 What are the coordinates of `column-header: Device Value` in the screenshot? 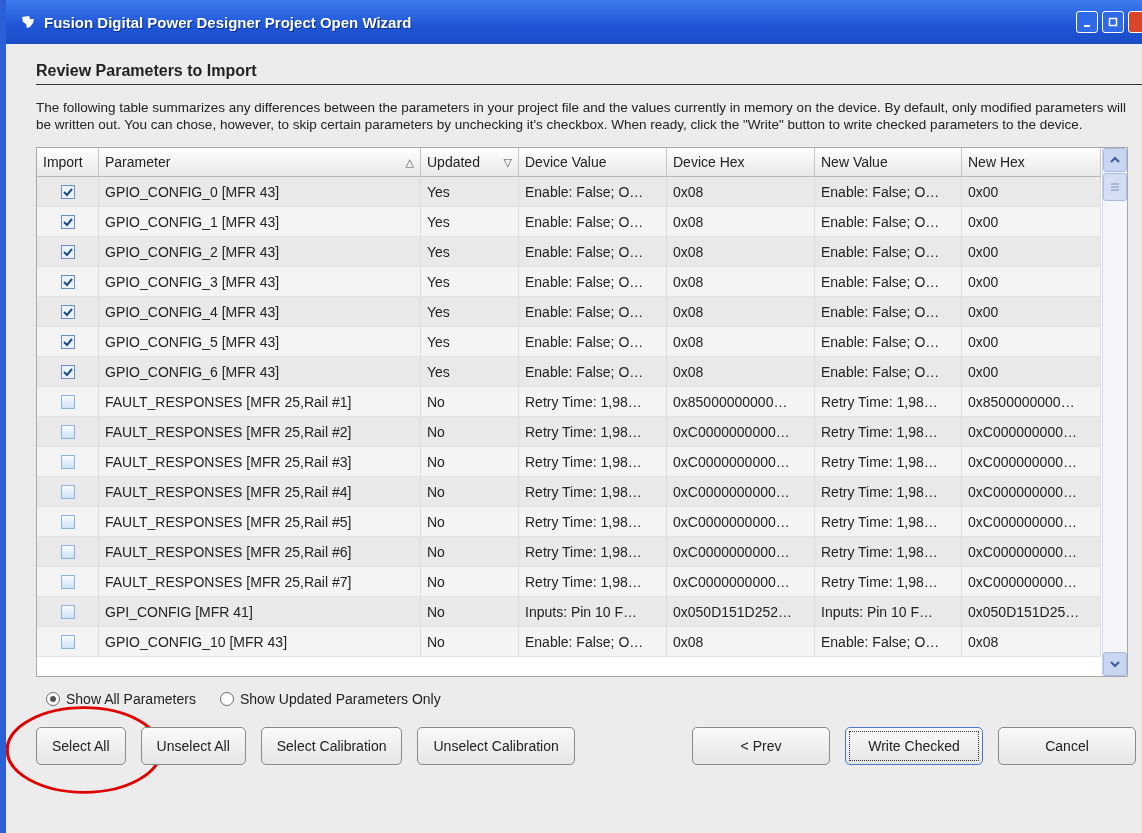 It's located at (593, 162).